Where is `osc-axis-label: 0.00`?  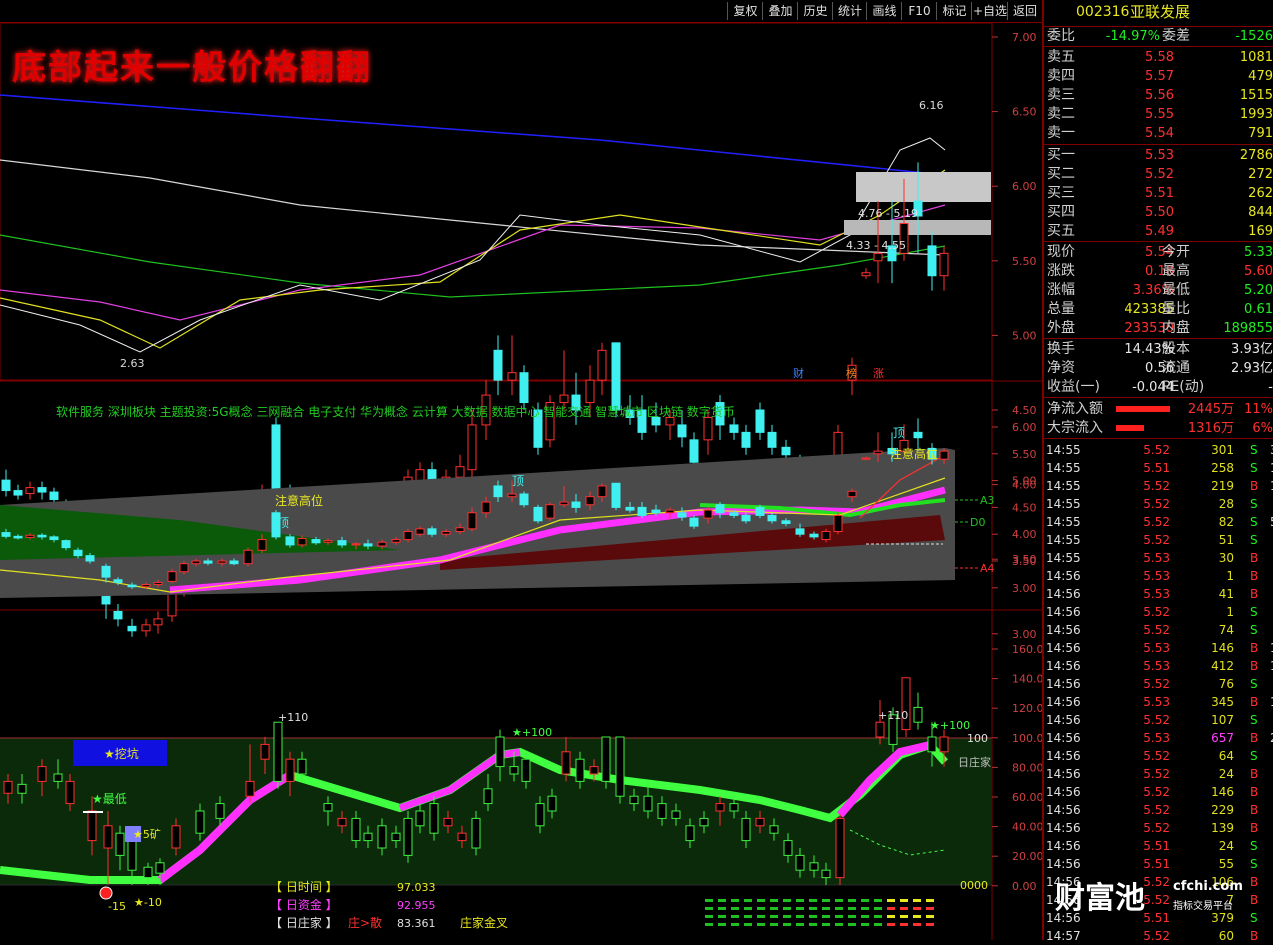 osc-axis-label: 0.00 is located at coordinates (1024, 886).